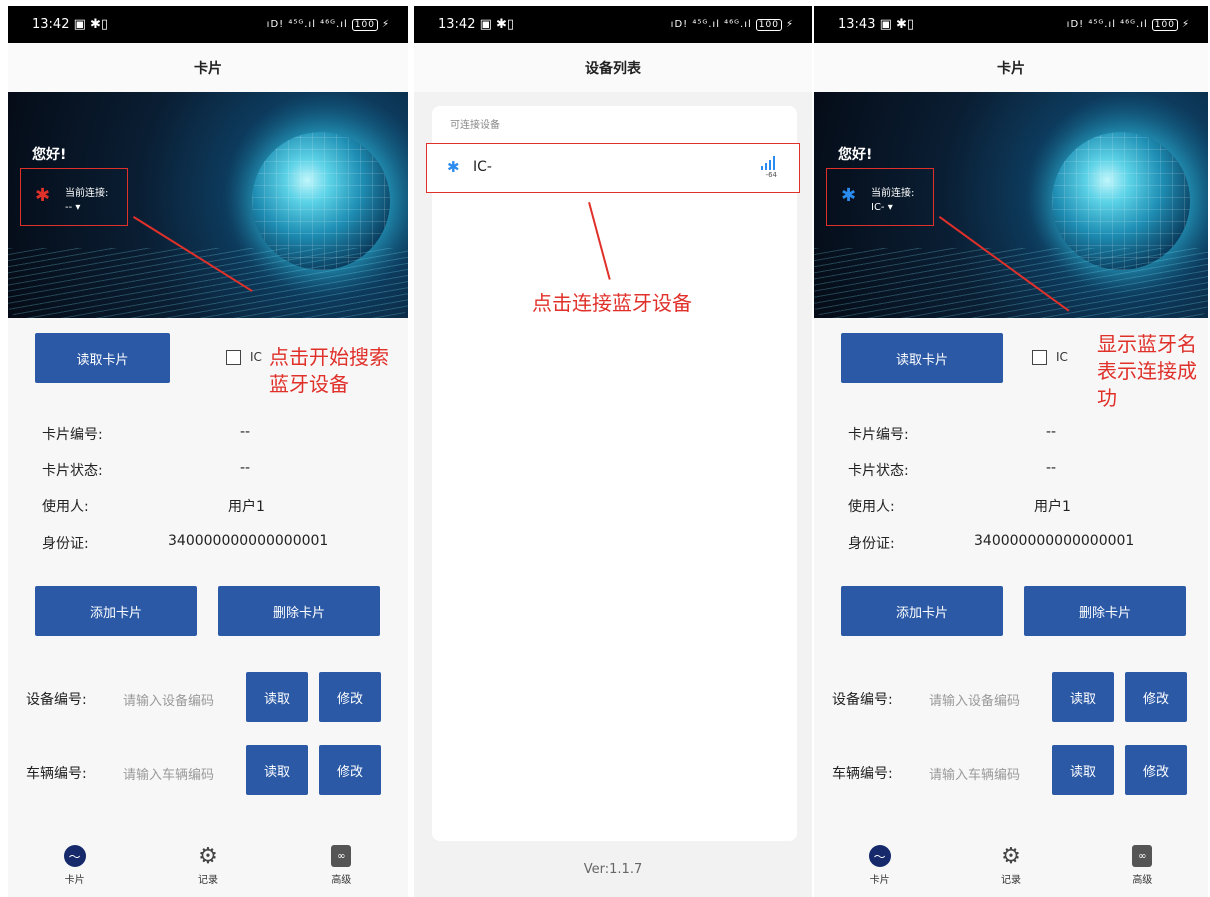 This screenshot has width=1210, height=897. I want to click on page-title: 设备列表, so click(613, 67).